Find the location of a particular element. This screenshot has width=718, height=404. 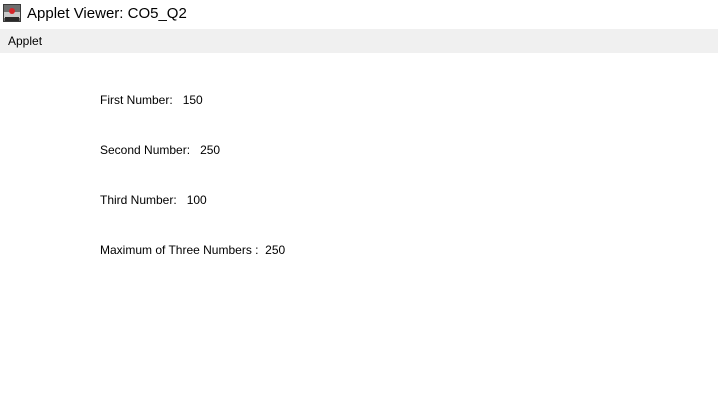

maximum-line: Maximum of Three Numbers : 250 is located at coordinates (192, 250).